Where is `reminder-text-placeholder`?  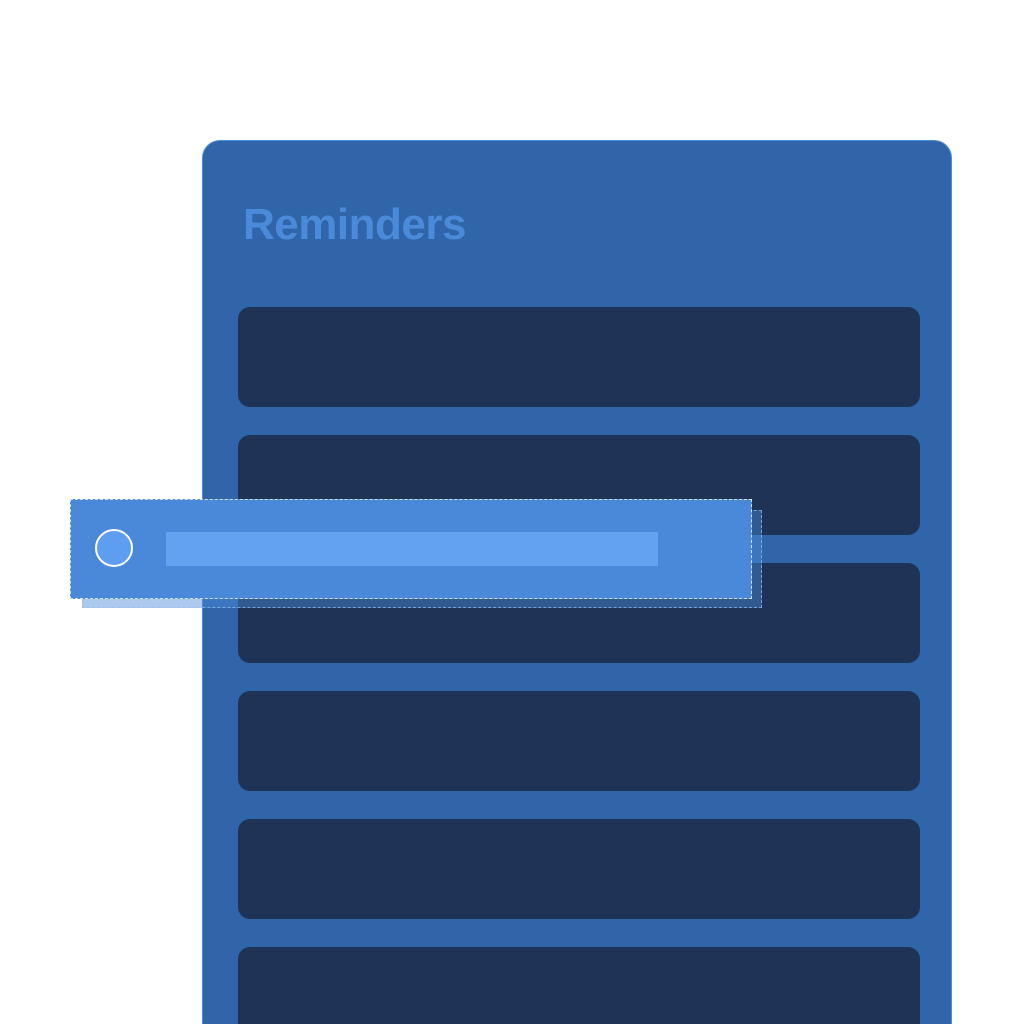
reminder-text-placeholder is located at coordinates (412, 549).